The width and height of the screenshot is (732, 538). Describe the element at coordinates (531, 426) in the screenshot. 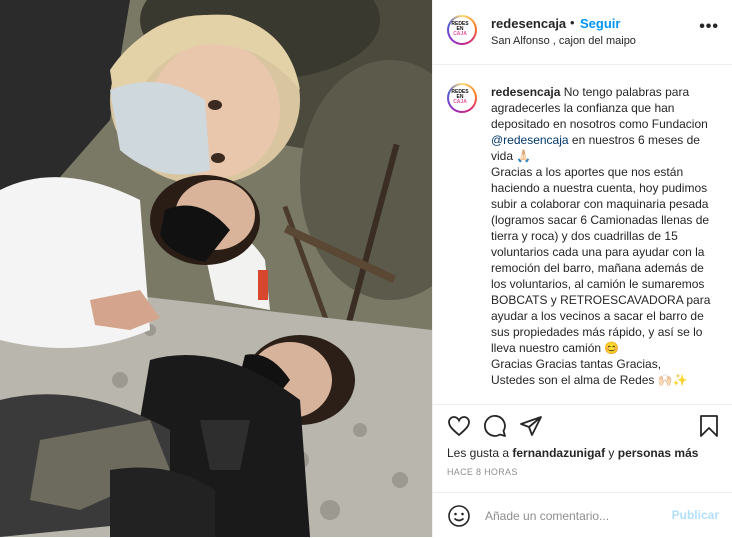

I see `share-icon` at that location.